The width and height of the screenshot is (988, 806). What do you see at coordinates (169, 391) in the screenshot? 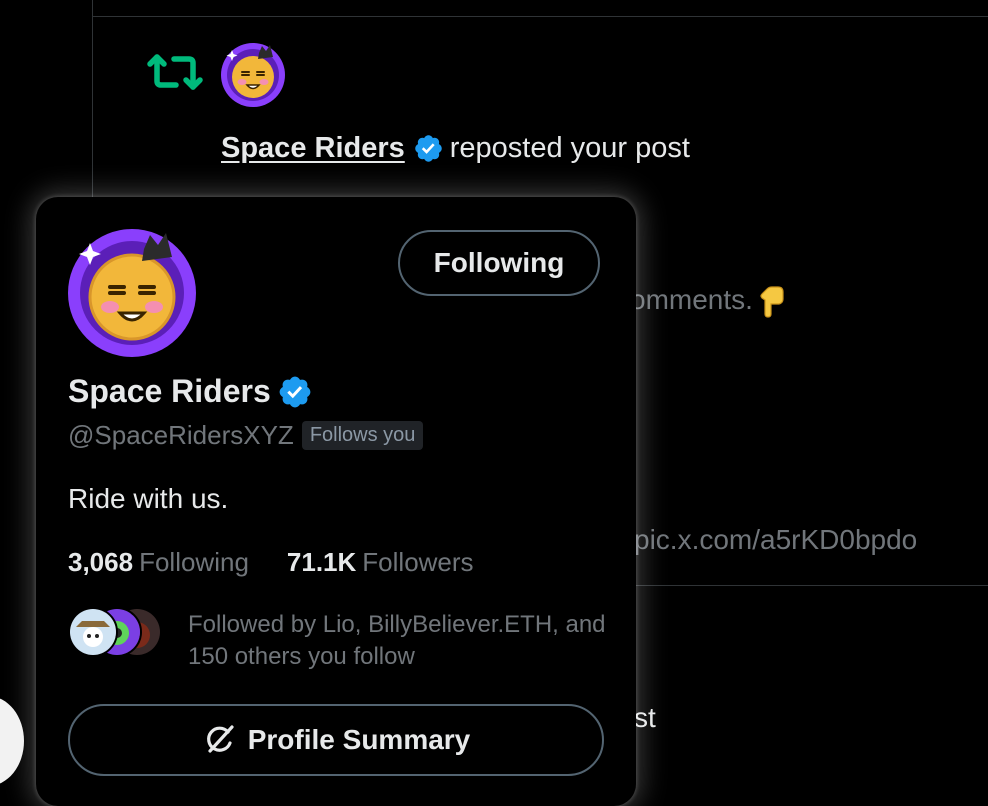
I see `profile-display-name: Space Riders` at bounding box center [169, 391].